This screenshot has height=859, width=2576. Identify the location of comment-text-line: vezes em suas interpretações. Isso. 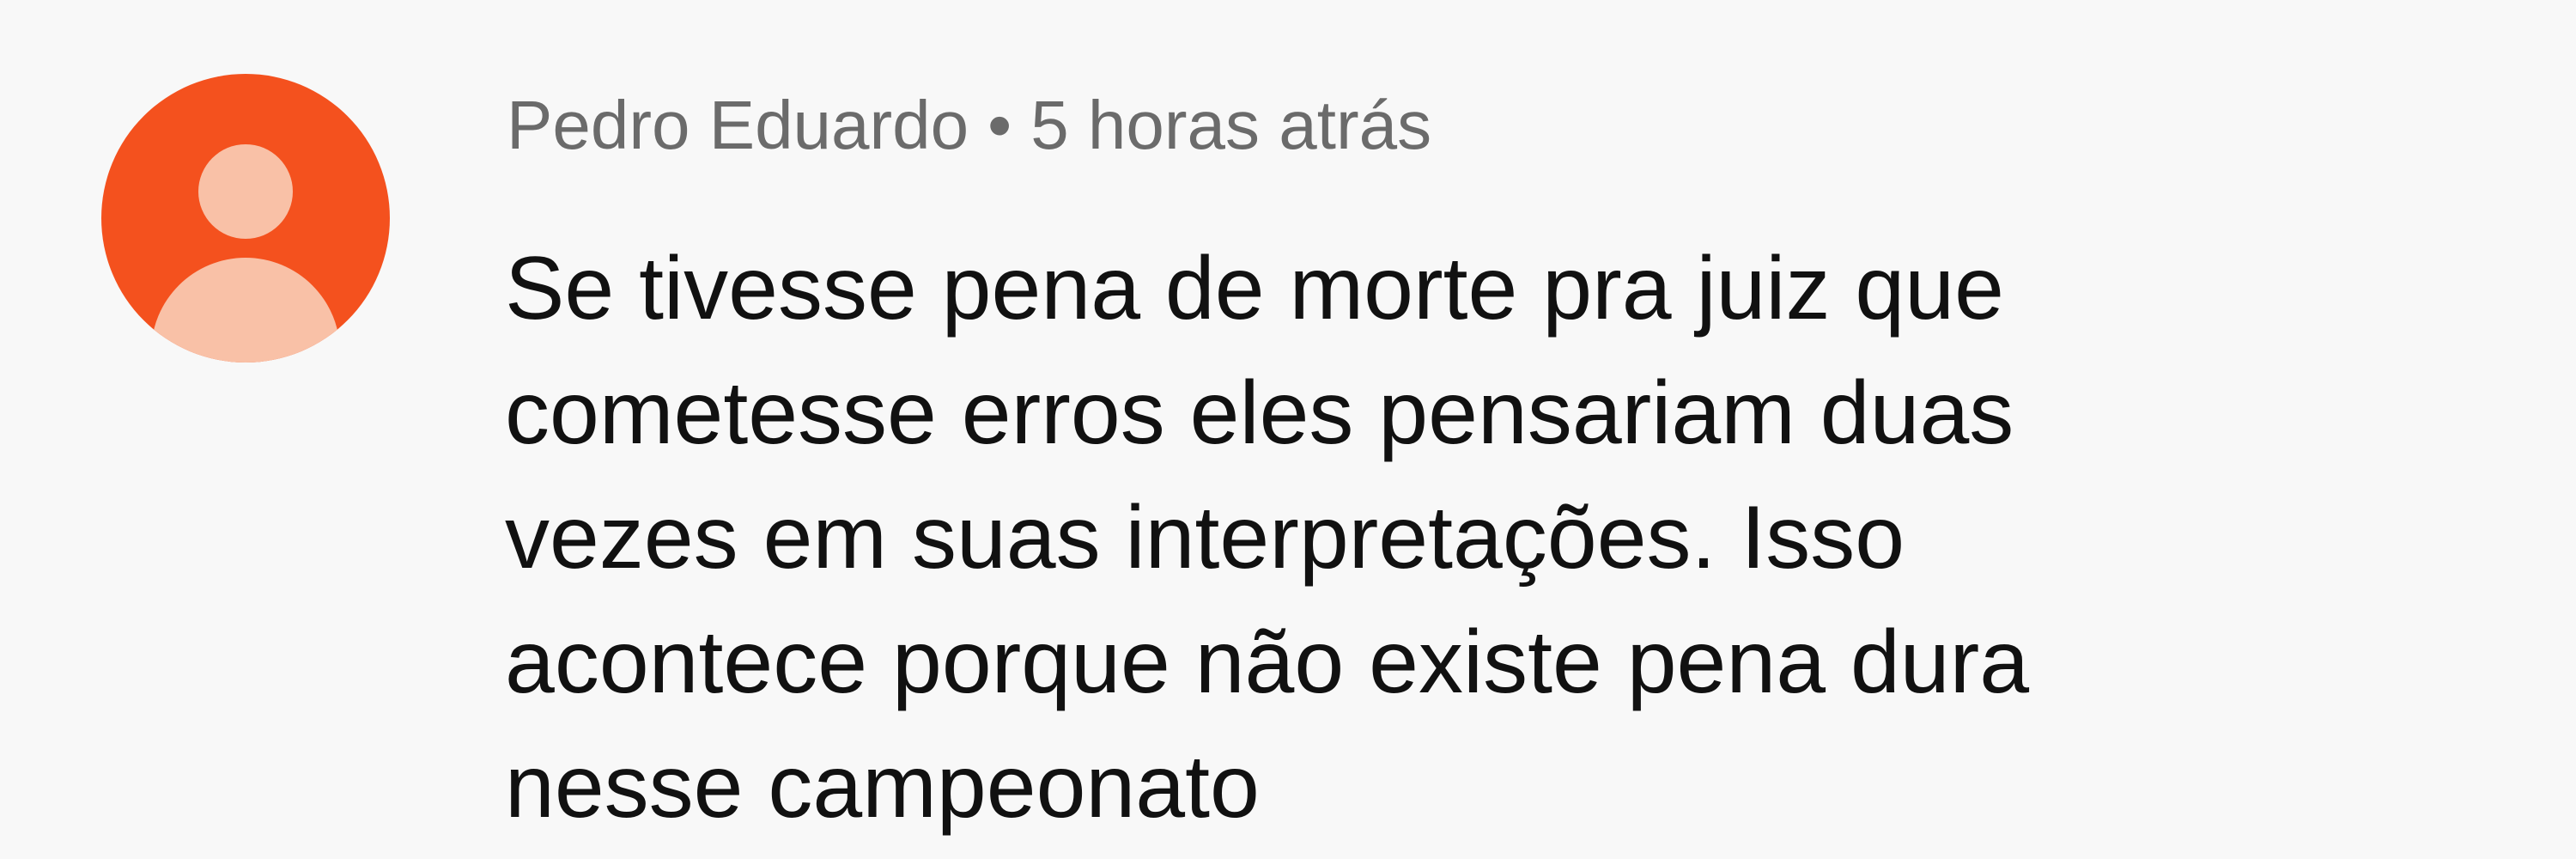
(1205, 538).